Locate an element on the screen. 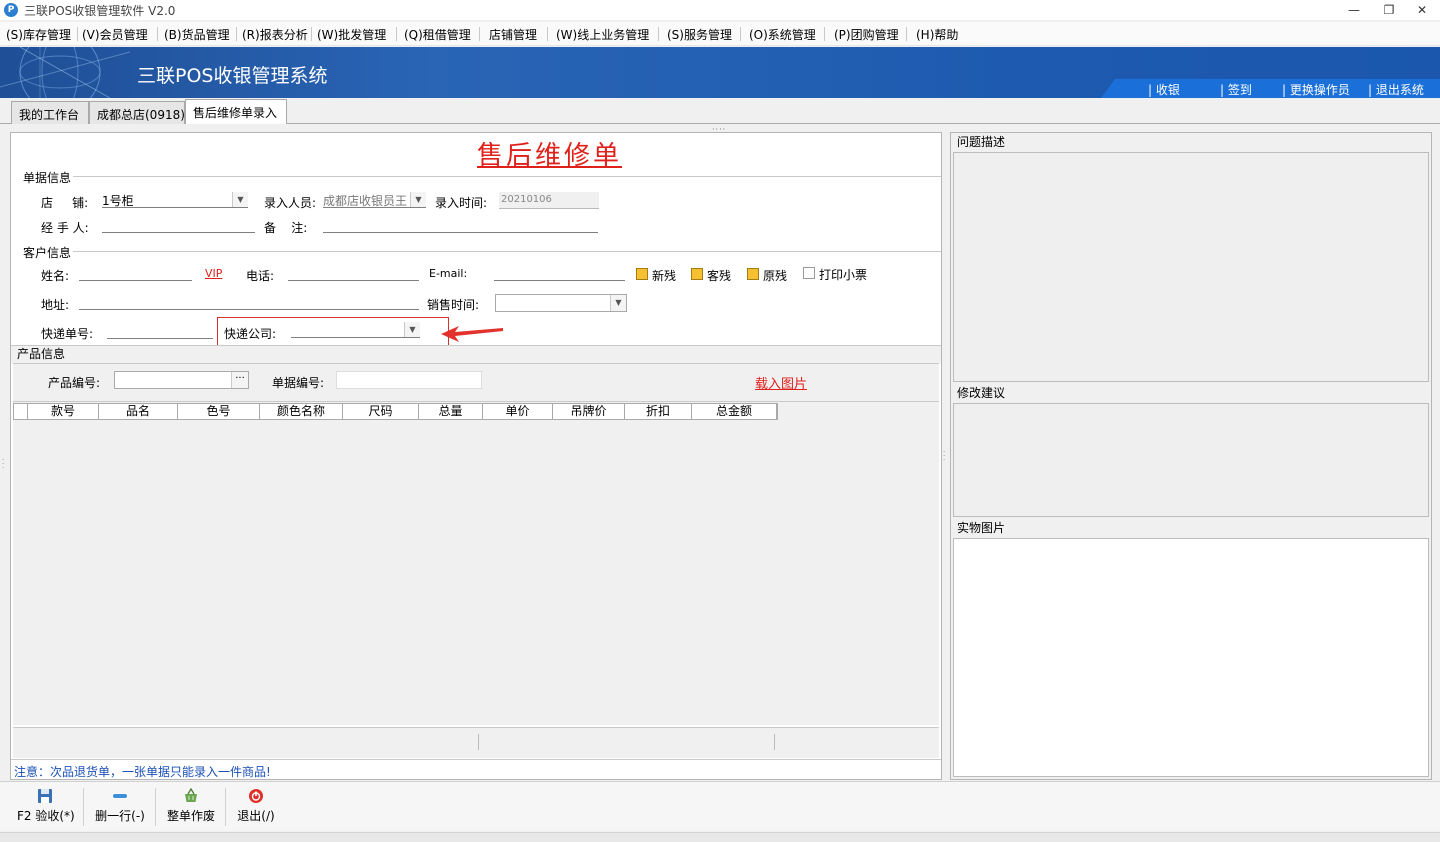 The height and width of the screenshot is (842, 1440). minus-icon is located at coordinates (120, 796).